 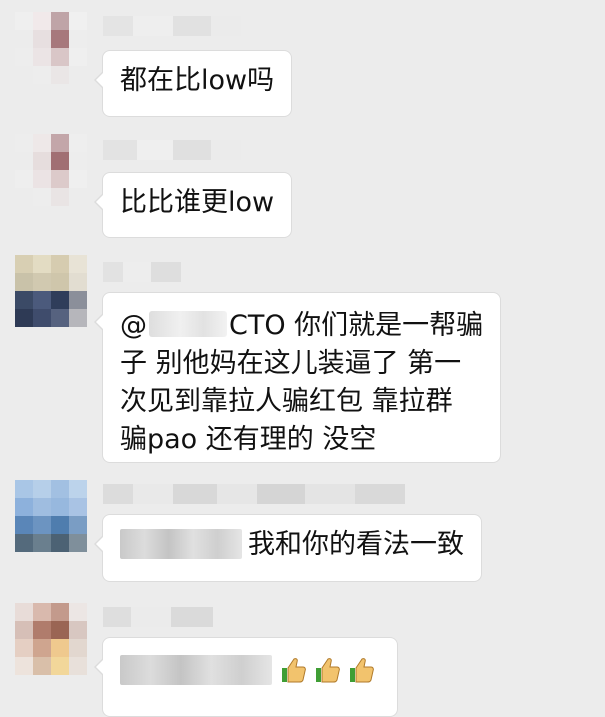 What do you see at coordinates (188, 324) in the screenshot?
I see `mention-username` at bounding box center [188, 324].